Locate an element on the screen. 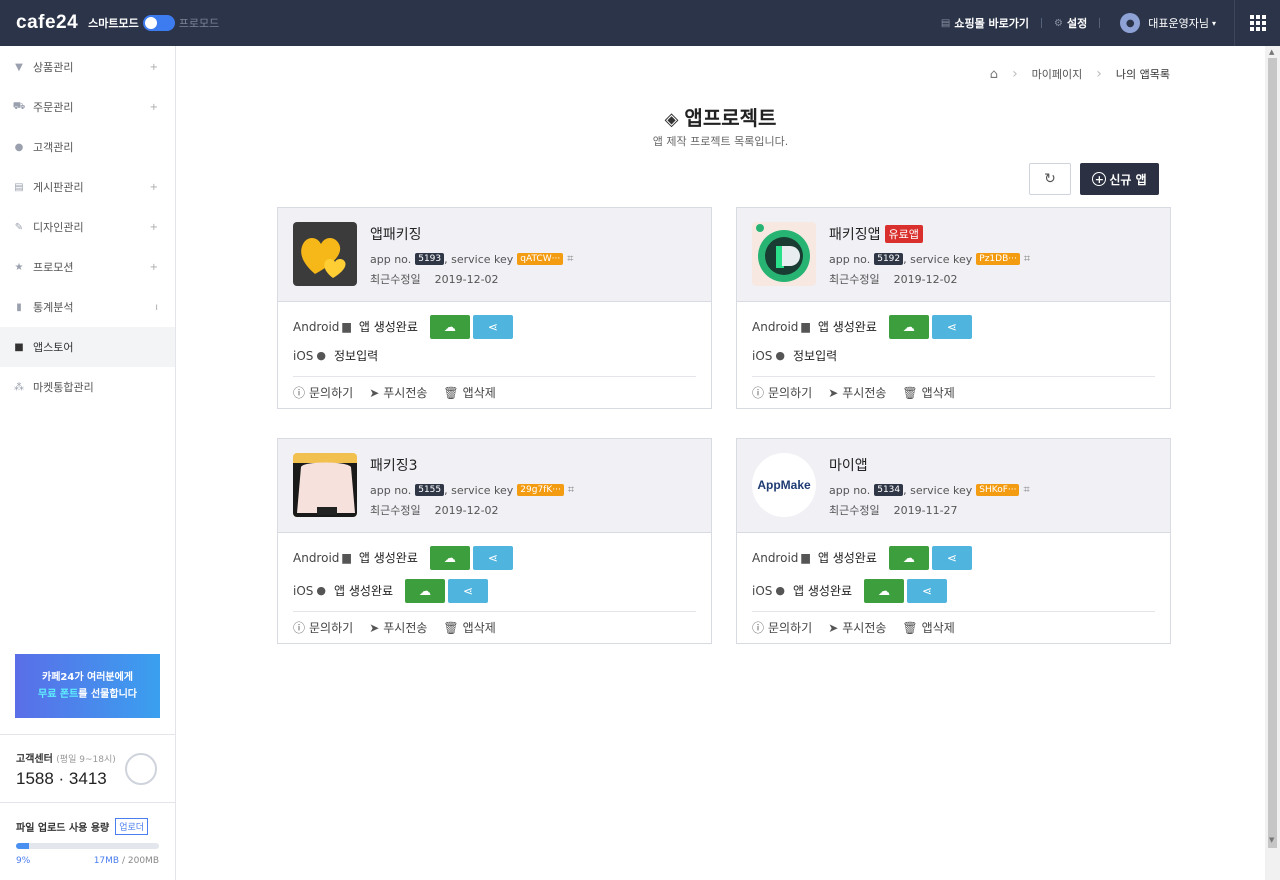 This screenshot has width=1280, height=880. user-menu: ● 대표운영자님 ▾ is located at coordinates (1168, 23).